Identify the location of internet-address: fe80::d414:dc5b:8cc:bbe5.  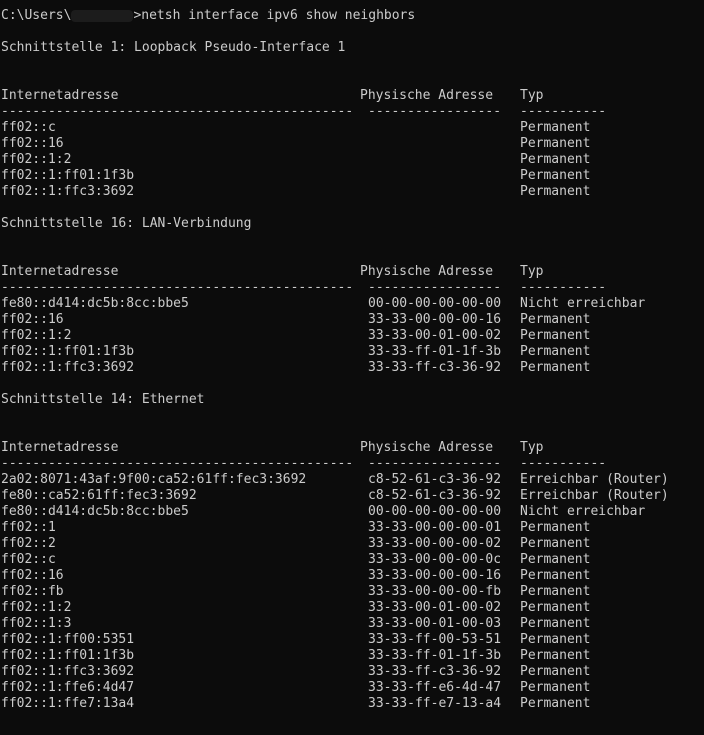
(95, 303).